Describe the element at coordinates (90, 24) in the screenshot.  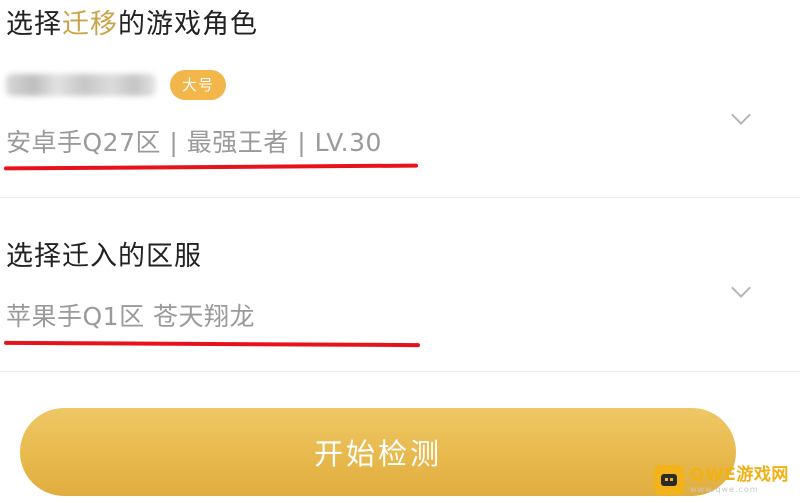
I see `migrate-role-title-highlight: 迁移` at that location.